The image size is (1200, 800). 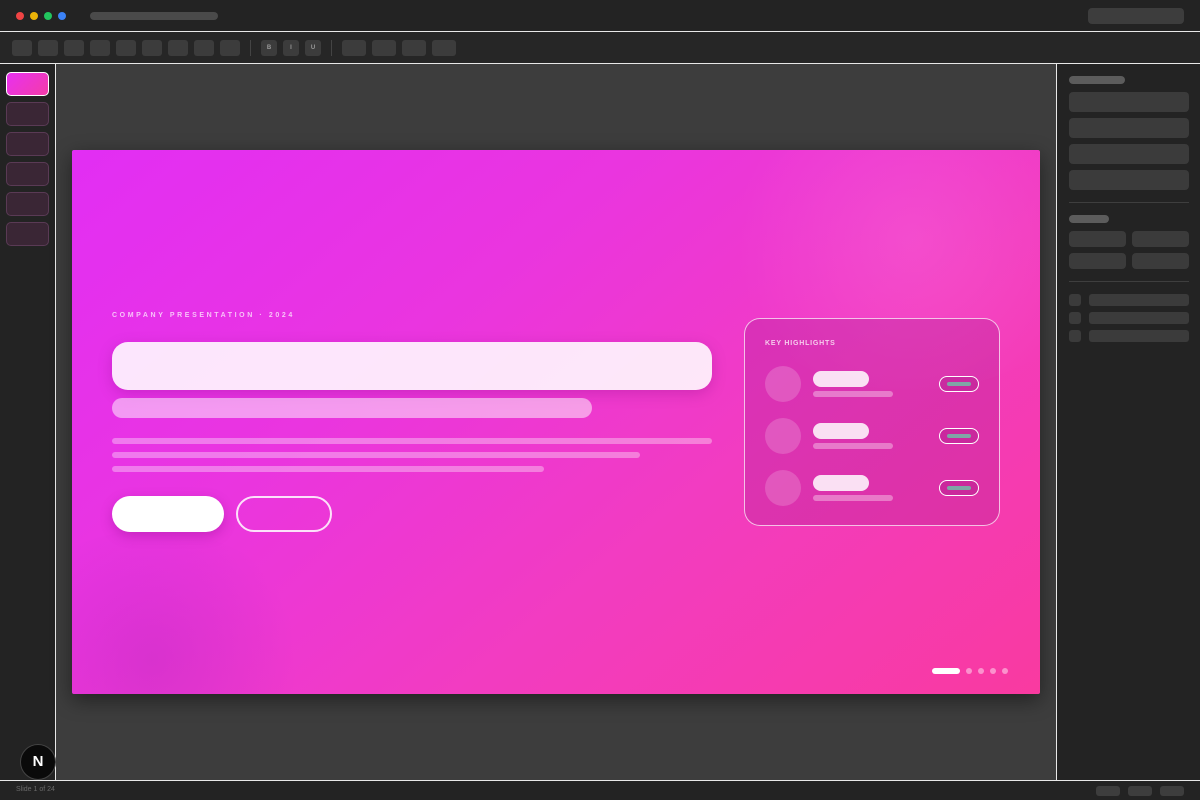 I want to click on slide-primary-cta-button, so click(x=168, y=514).